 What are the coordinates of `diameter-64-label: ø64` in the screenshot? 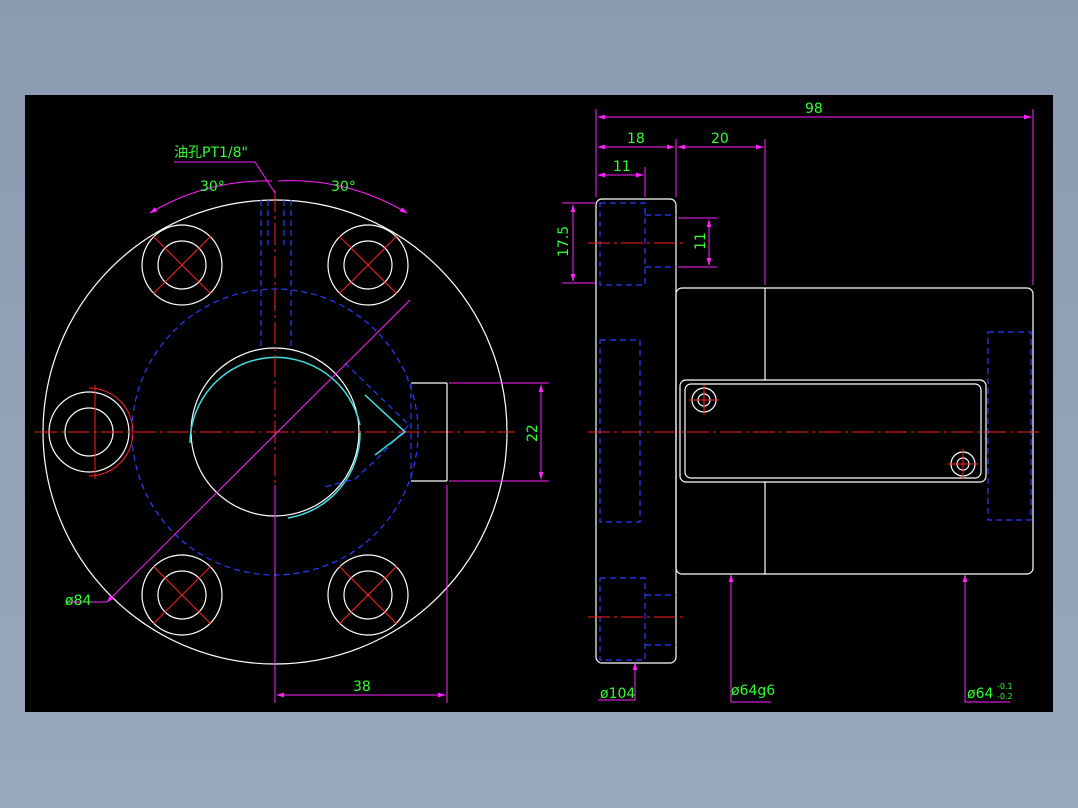 It's located at (980, 694).